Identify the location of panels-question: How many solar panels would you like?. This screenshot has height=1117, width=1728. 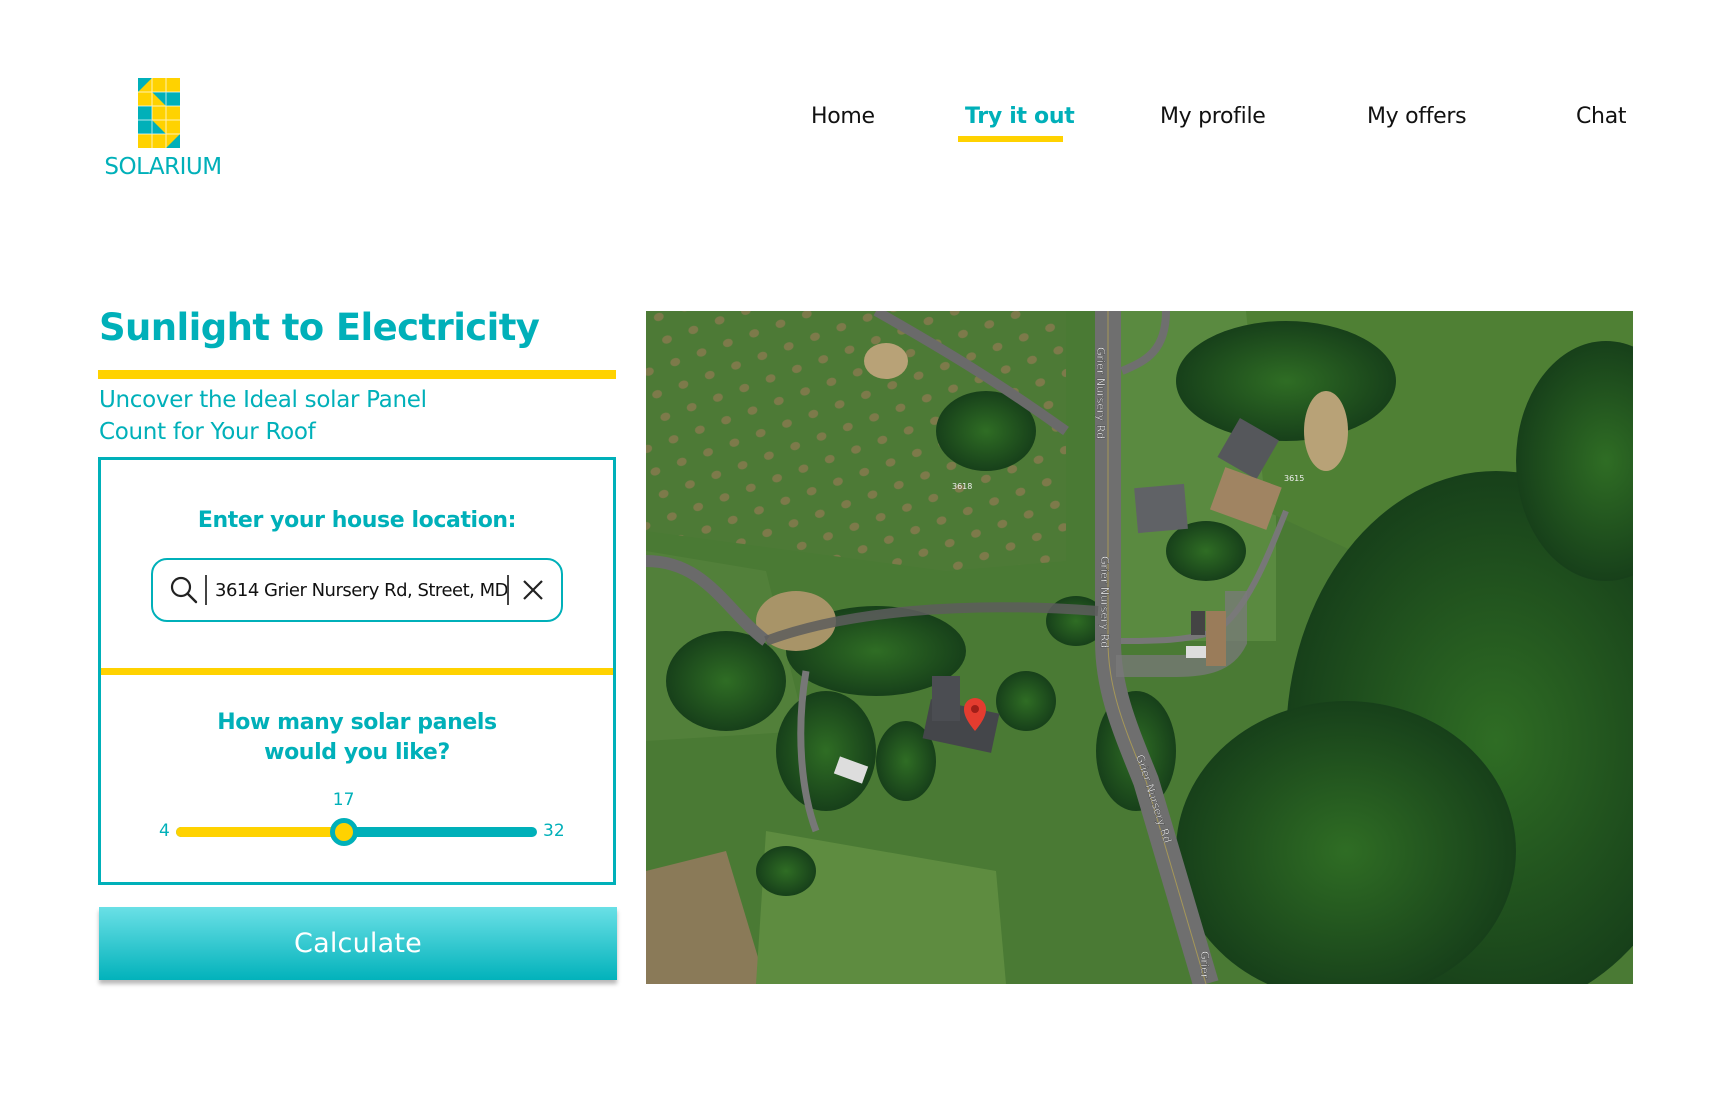
(357, 738).